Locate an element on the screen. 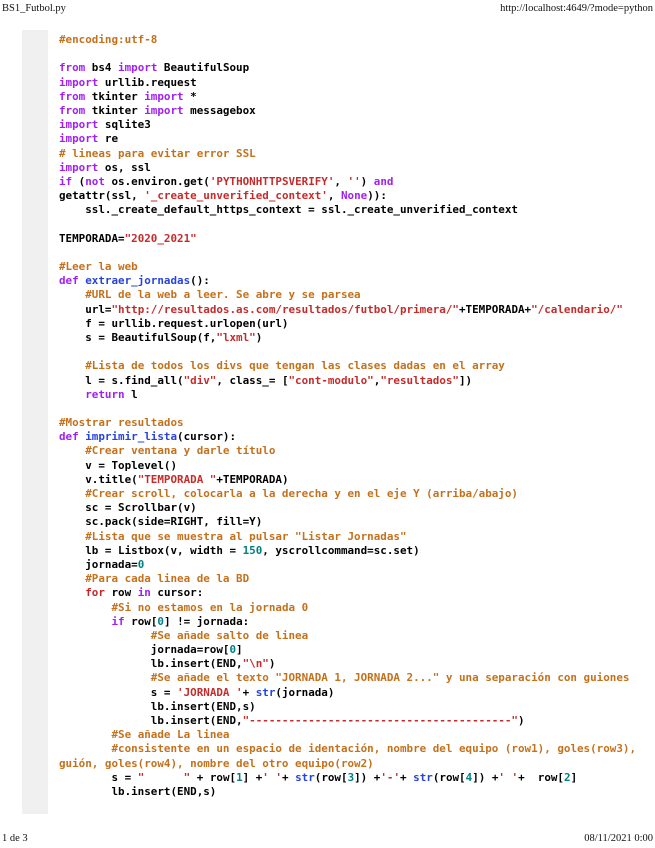  code-token: #Se añade salto de linea is located at coordinates (229, 635).